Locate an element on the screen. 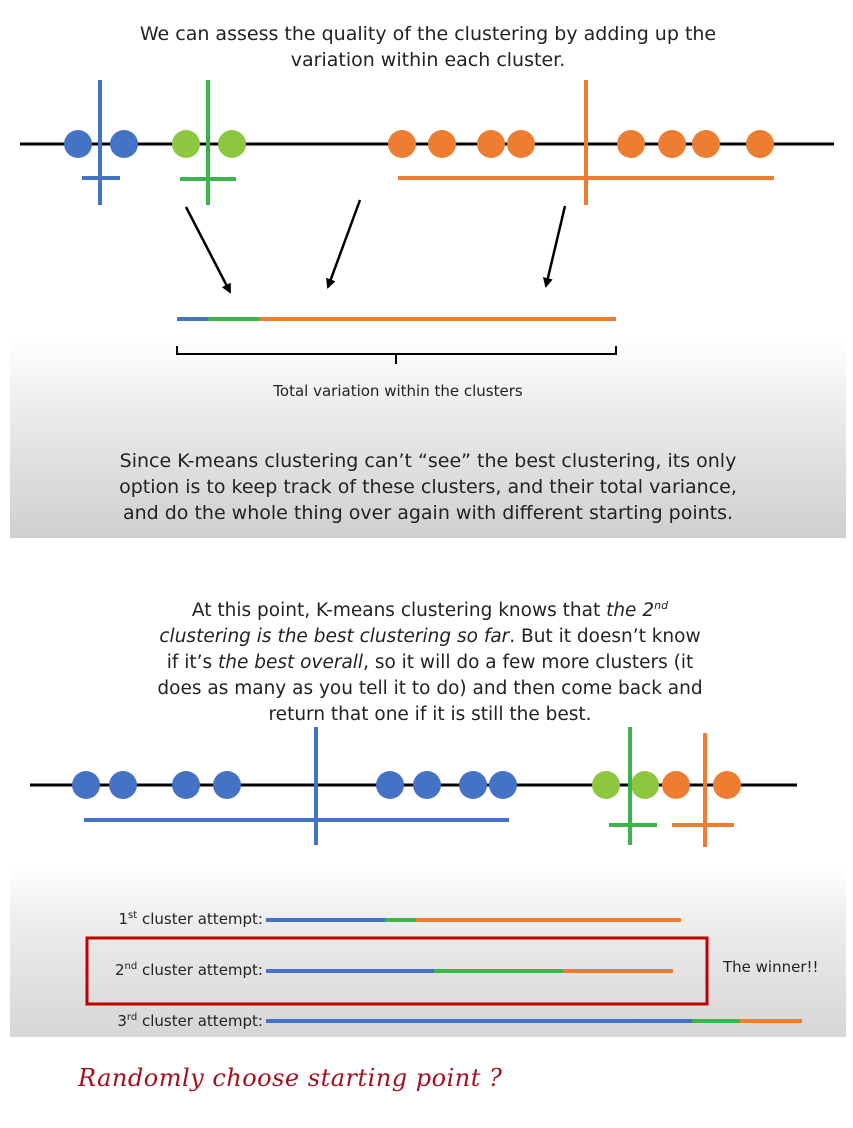 The height and width of the screenshot is (1128, 853). handwritten-note: Randomly choose starting point ? is located at coordinates (290, 1078).